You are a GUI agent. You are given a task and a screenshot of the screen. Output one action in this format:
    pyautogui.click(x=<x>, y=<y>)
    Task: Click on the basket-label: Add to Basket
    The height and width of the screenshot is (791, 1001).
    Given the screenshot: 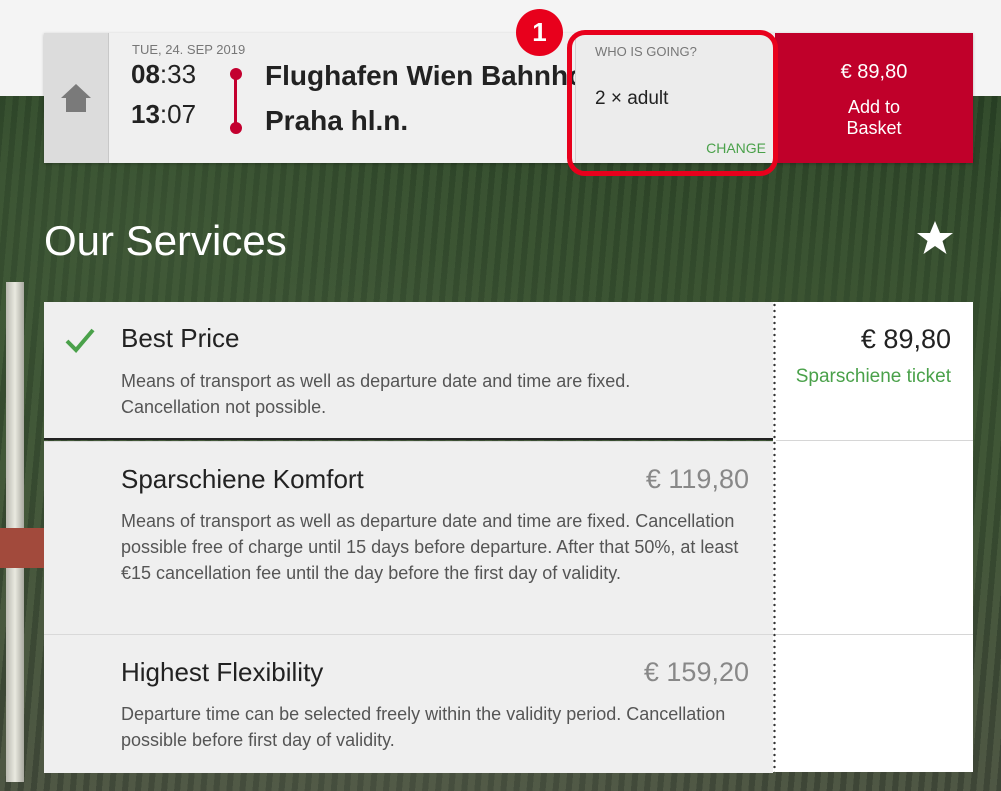 What is the action you would take?
    pyautogui.click(x=874, y=117)
    